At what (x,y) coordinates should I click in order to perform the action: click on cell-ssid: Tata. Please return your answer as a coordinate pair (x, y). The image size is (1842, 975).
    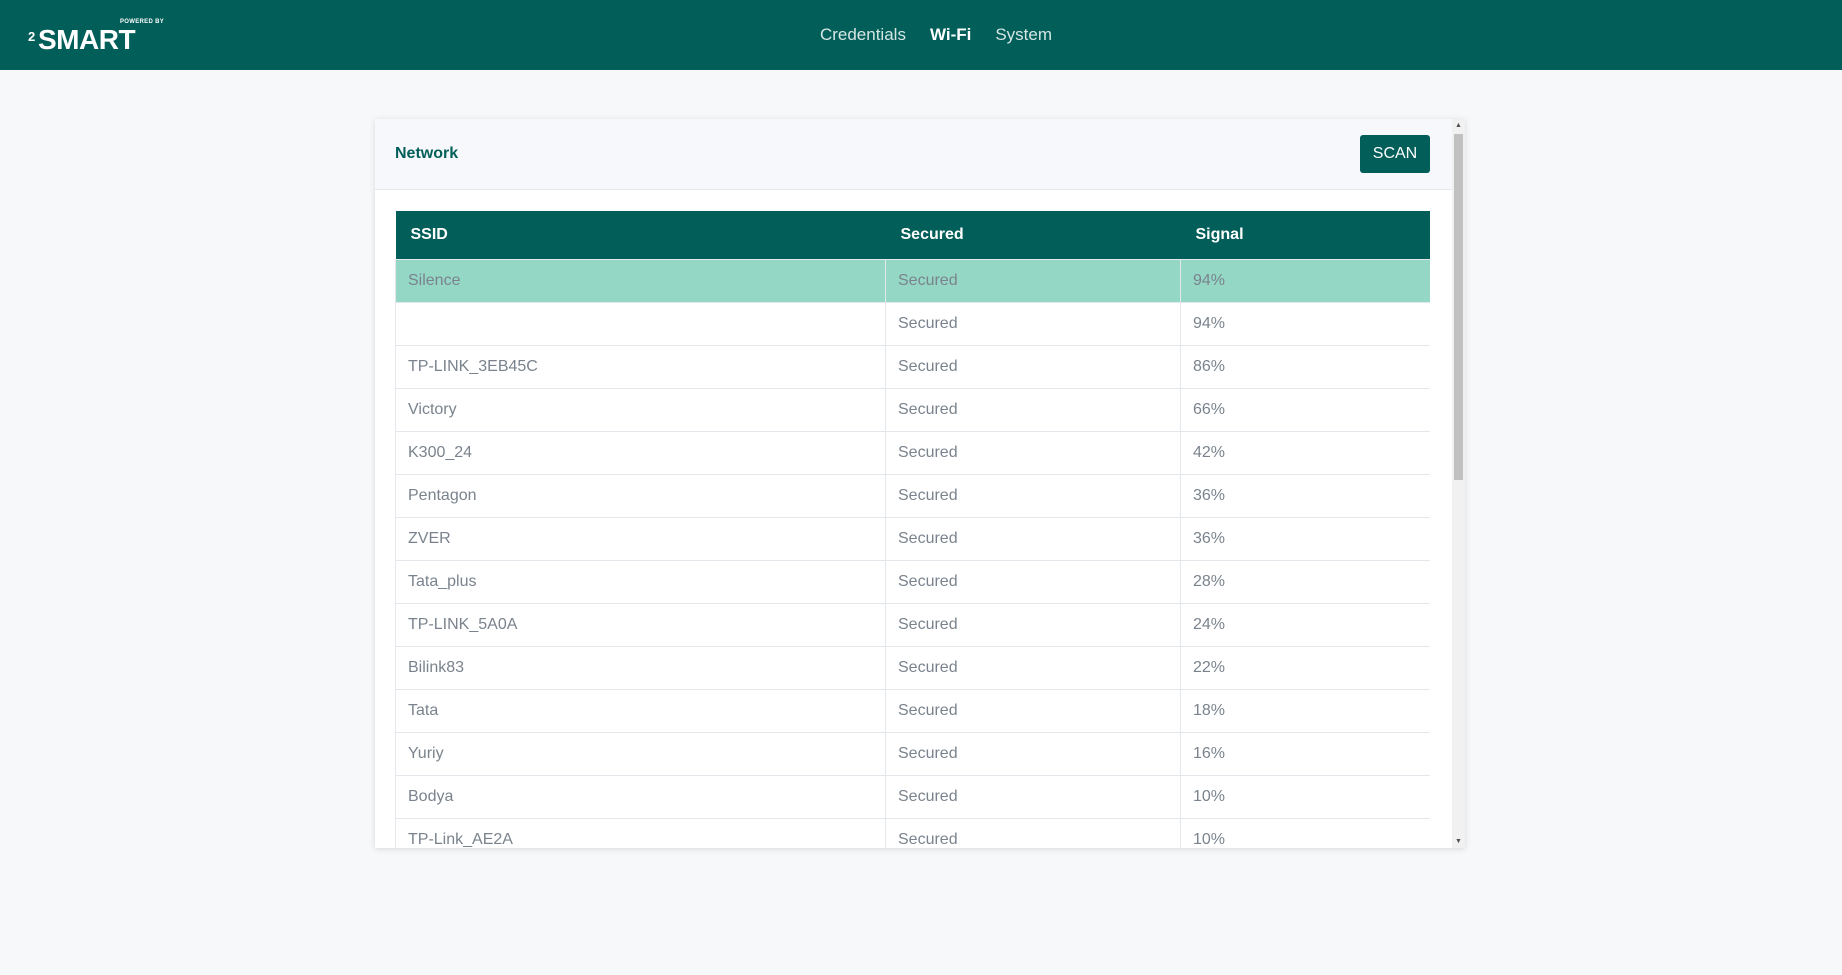
    Looking at the image, I should click on (640, 710).